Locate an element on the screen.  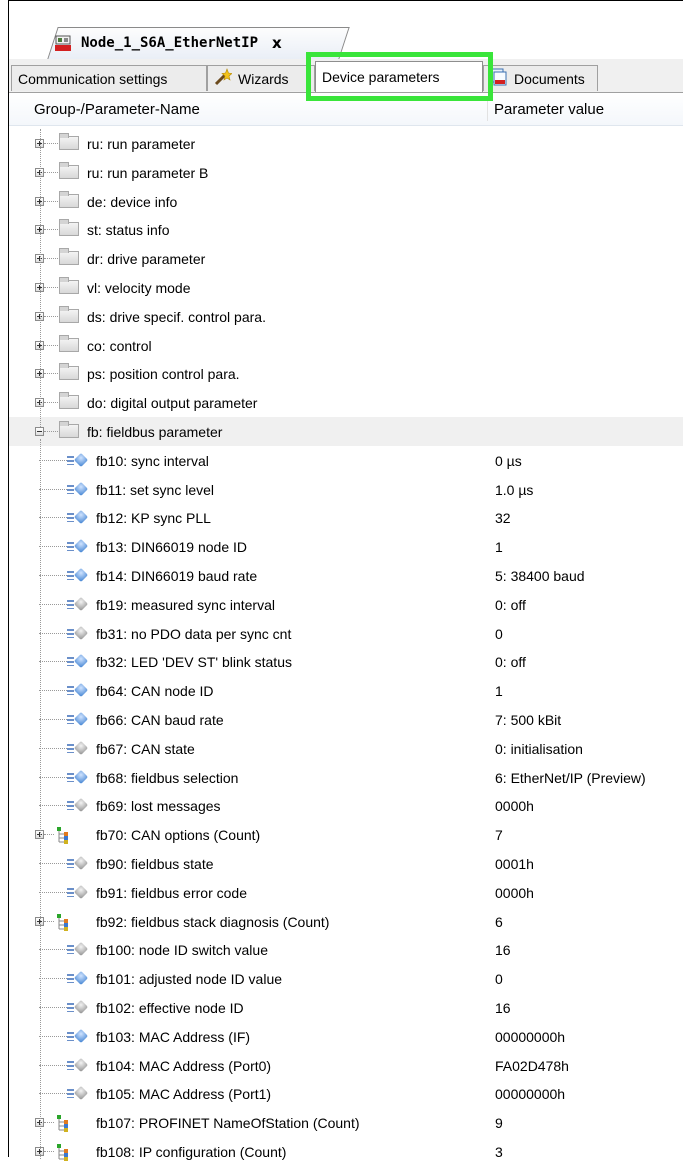
parameter-value: 0000h is located at coordinates (514, 806).